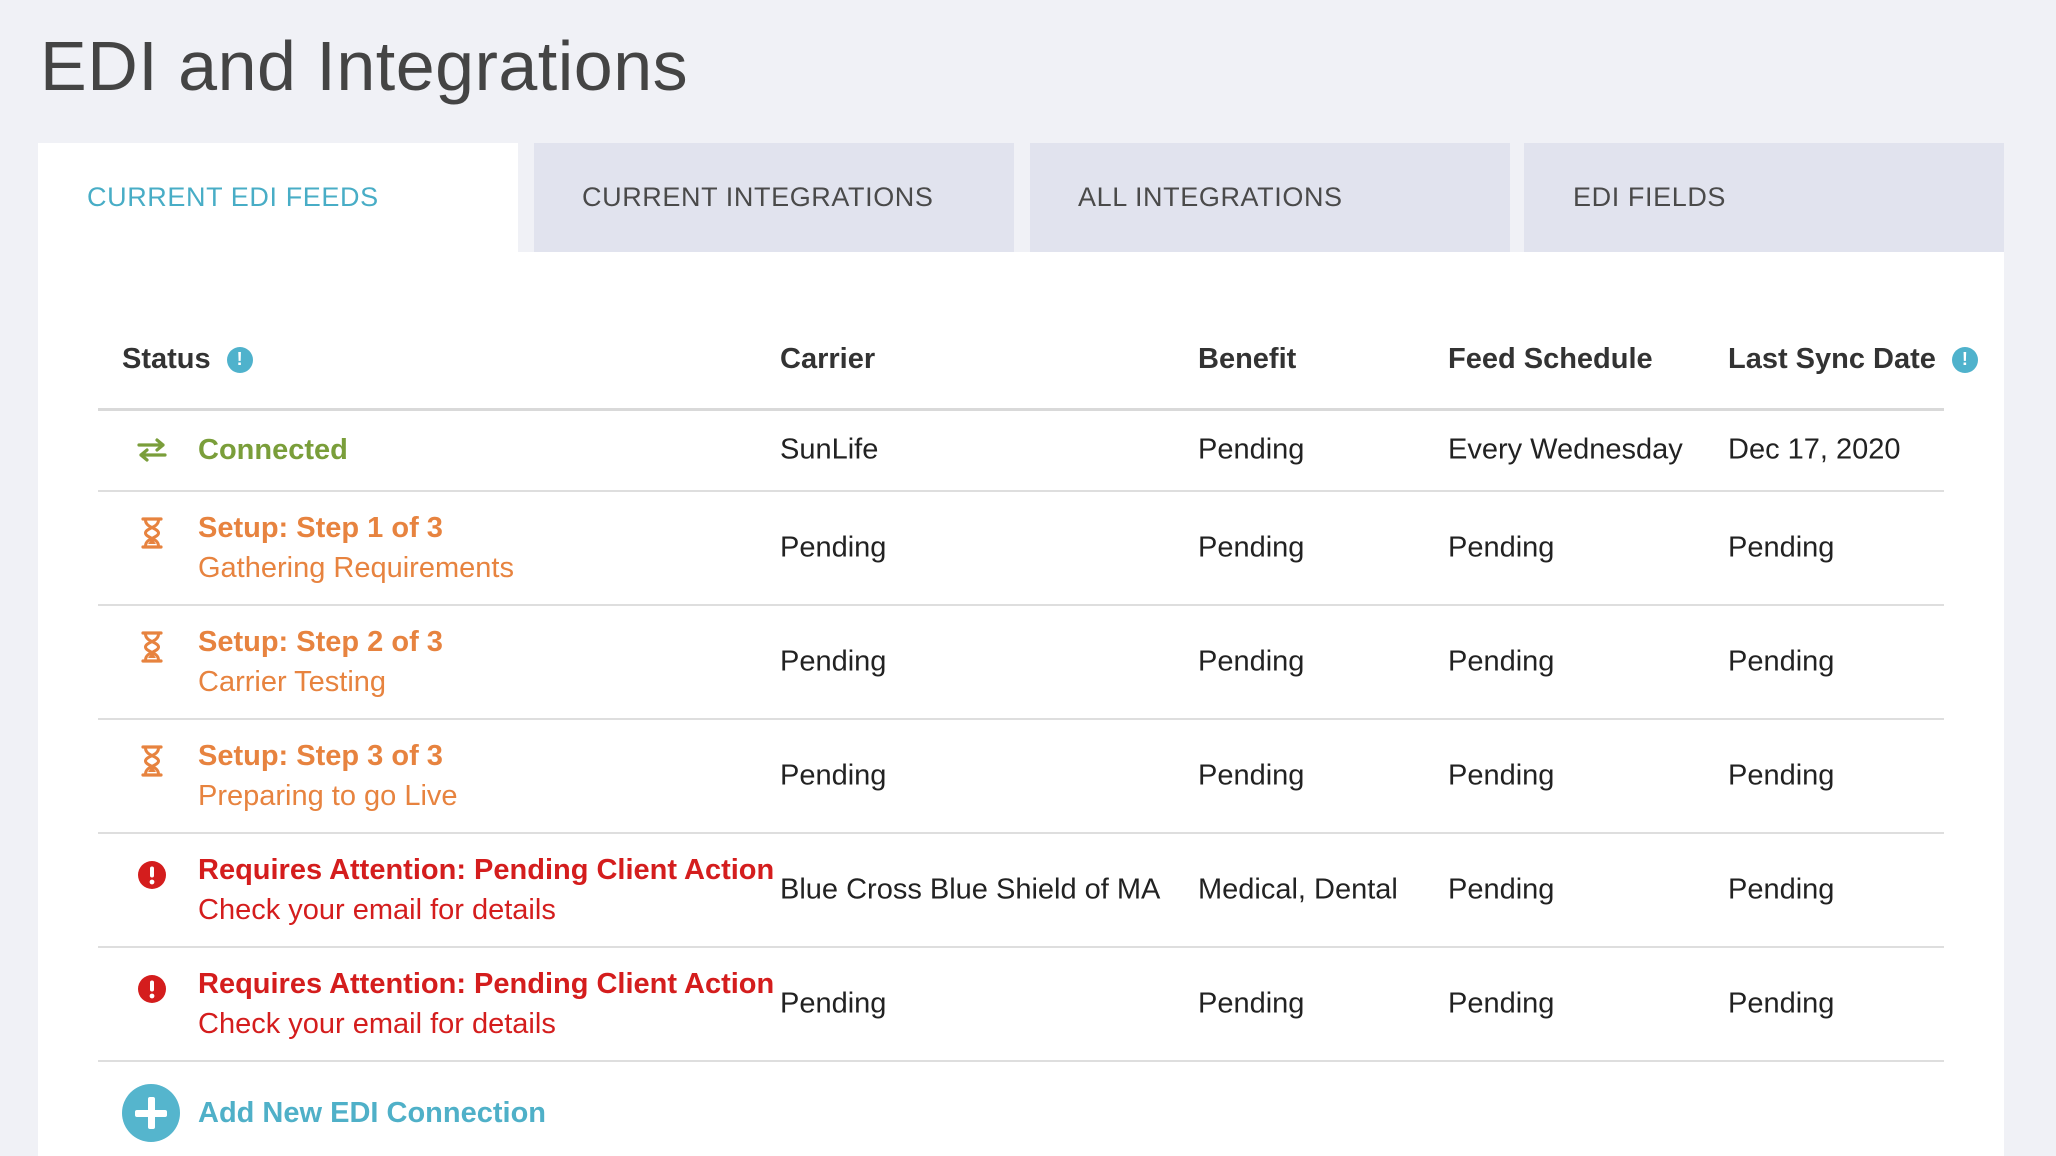  Describe the element at coordinates (320, 528) in the screenshot. I see `status-label: Setup: Step 1 of 3` at that location.